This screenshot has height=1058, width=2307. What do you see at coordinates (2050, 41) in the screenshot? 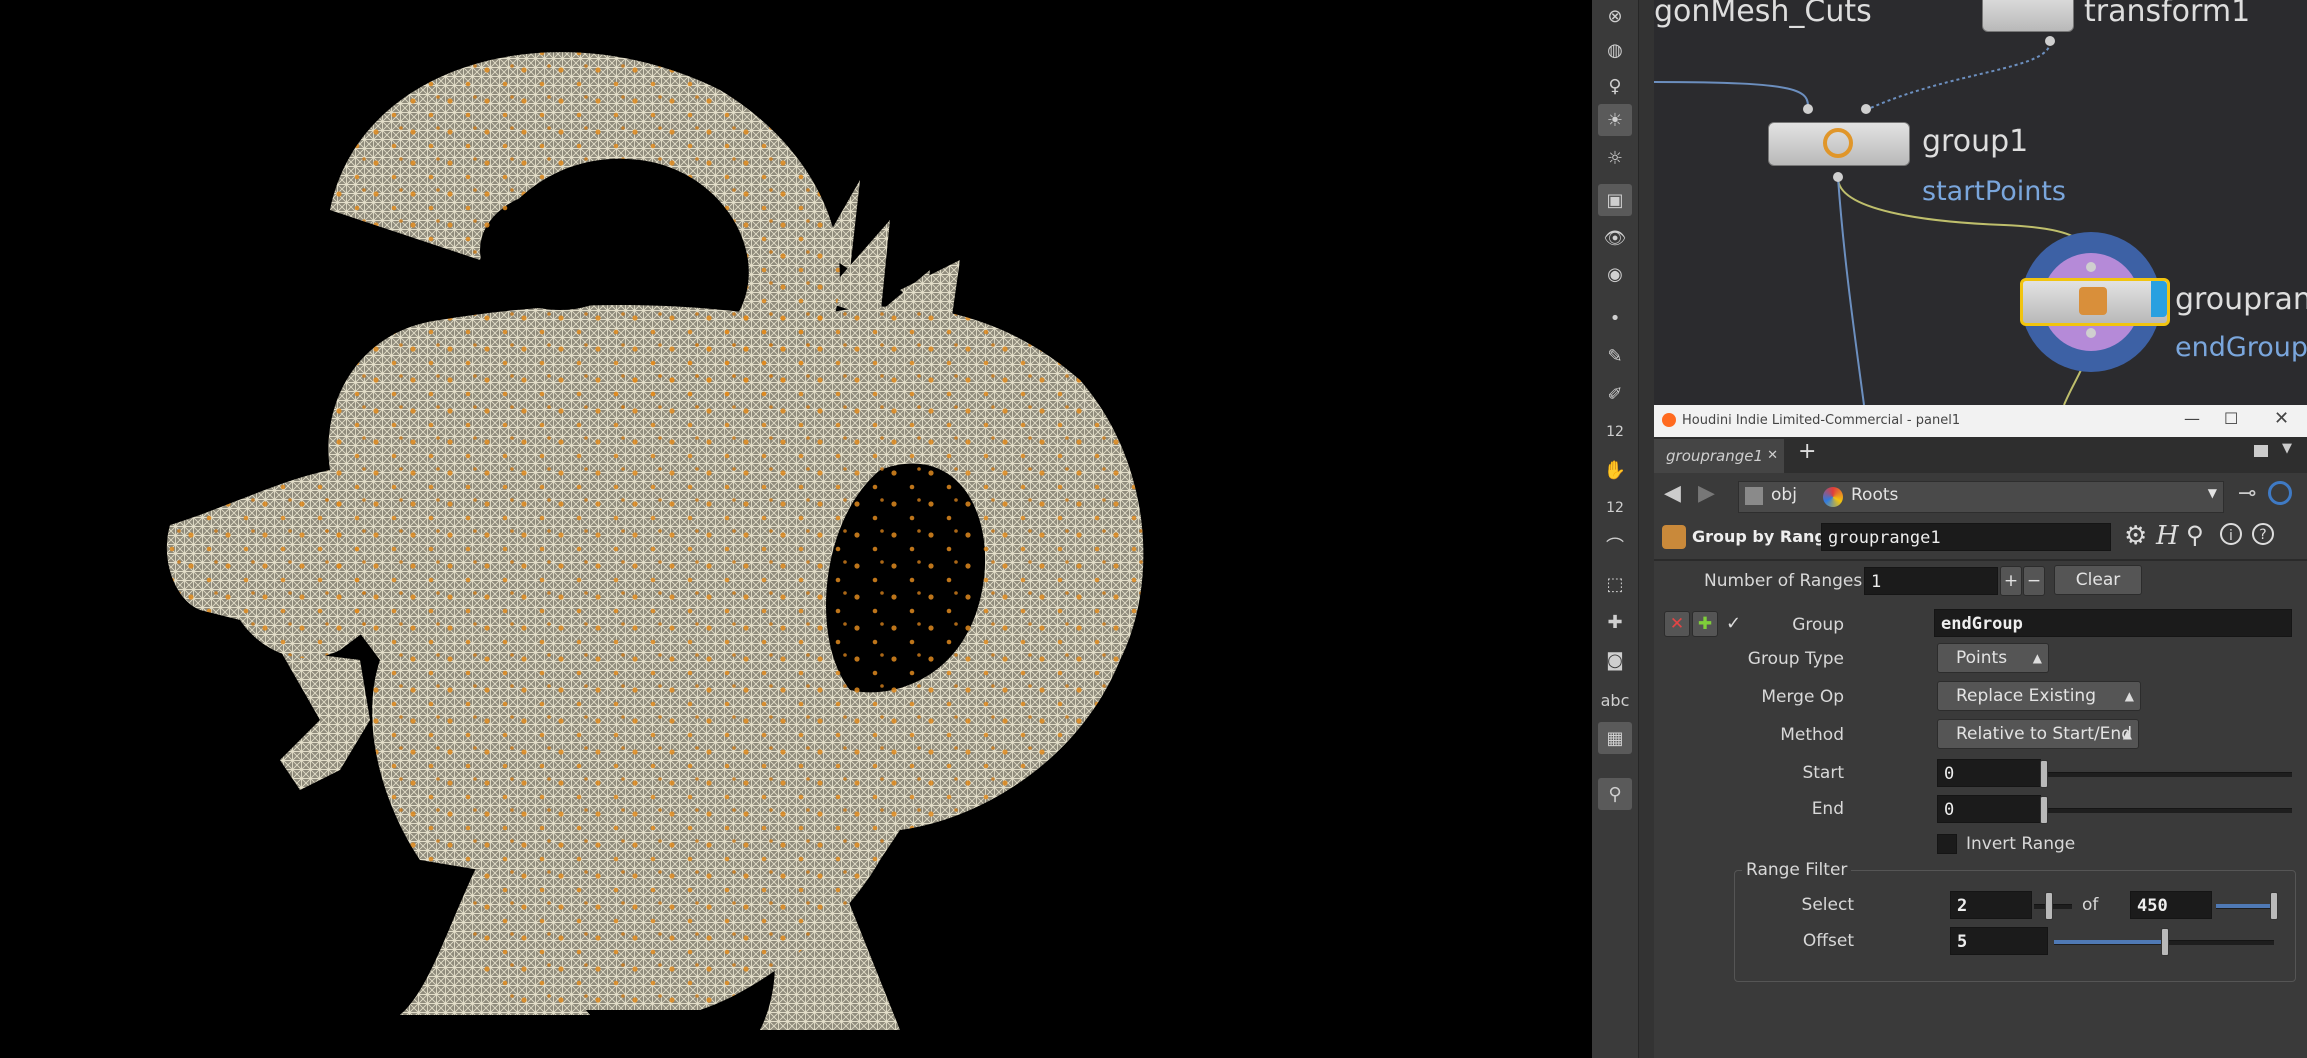
I see `transform-output-port` at bounding box center [2050, 41].